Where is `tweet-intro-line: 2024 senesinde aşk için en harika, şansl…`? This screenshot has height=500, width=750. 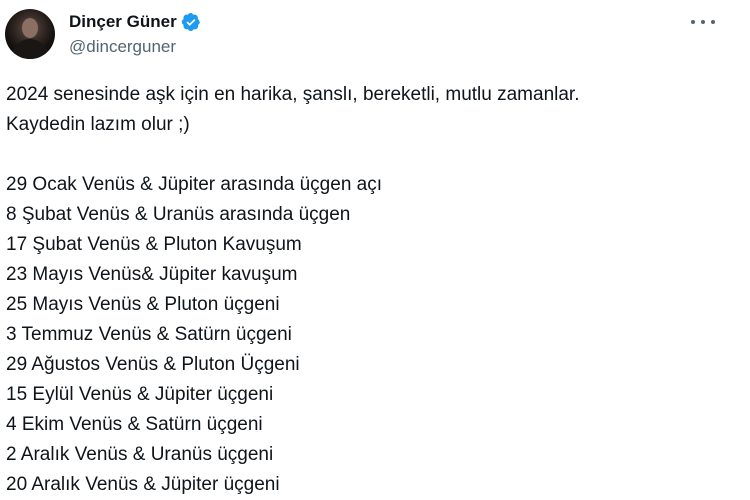
tweet-intro-line: 2024 senesinde aşk için en harika, şansl… is located at coordinates (293, 94).